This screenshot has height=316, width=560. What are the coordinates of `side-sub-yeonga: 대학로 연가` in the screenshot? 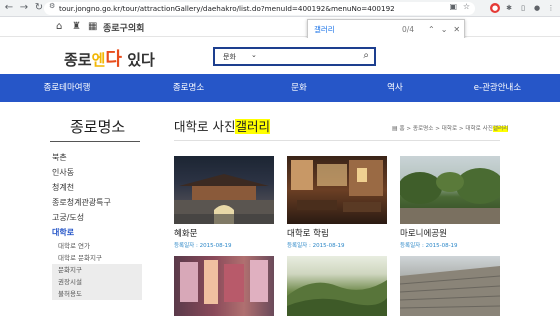 It's located at (97, 246).